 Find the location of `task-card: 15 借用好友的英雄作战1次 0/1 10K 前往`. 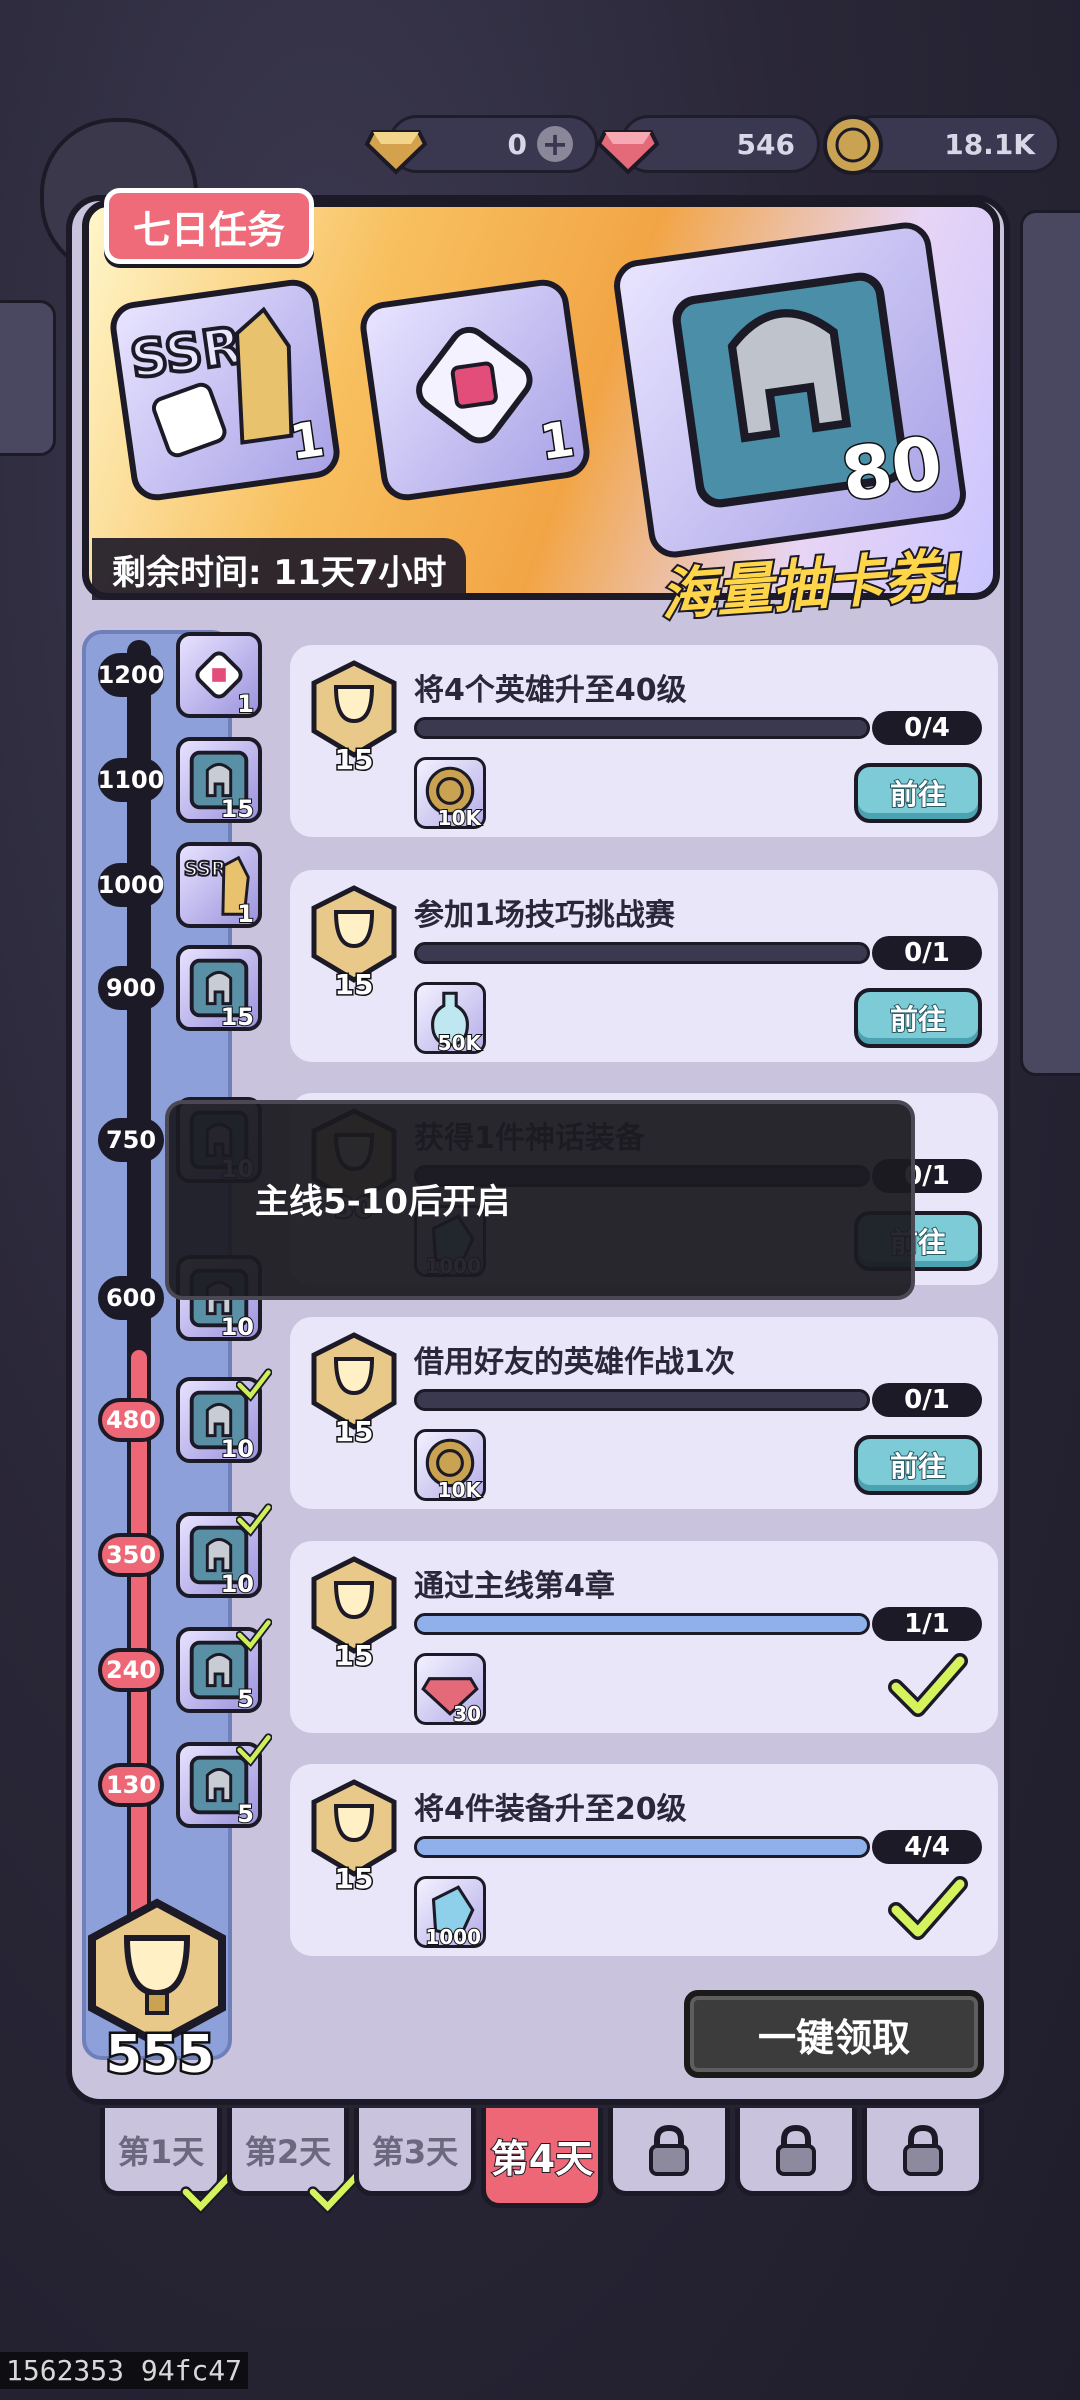

task-card: 15 借用好友的英雄作战1次 0/1 10K 前往 is located at coordinates (644, 1413).